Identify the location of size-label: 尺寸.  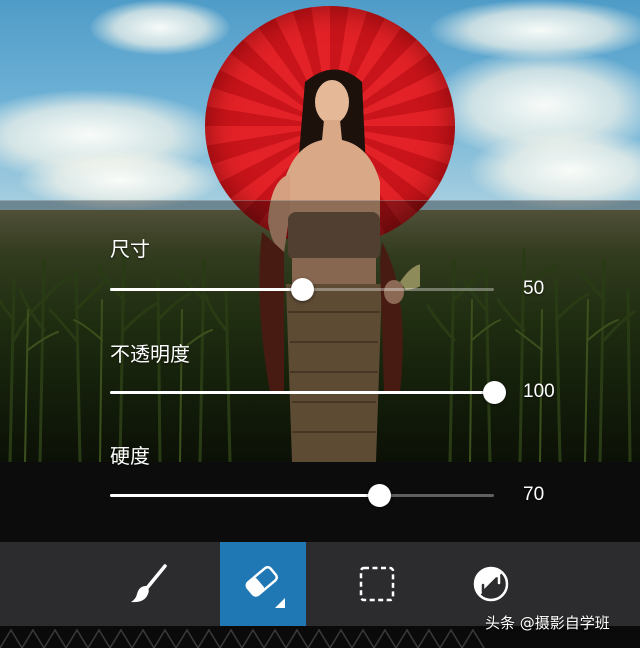
(130, 249).